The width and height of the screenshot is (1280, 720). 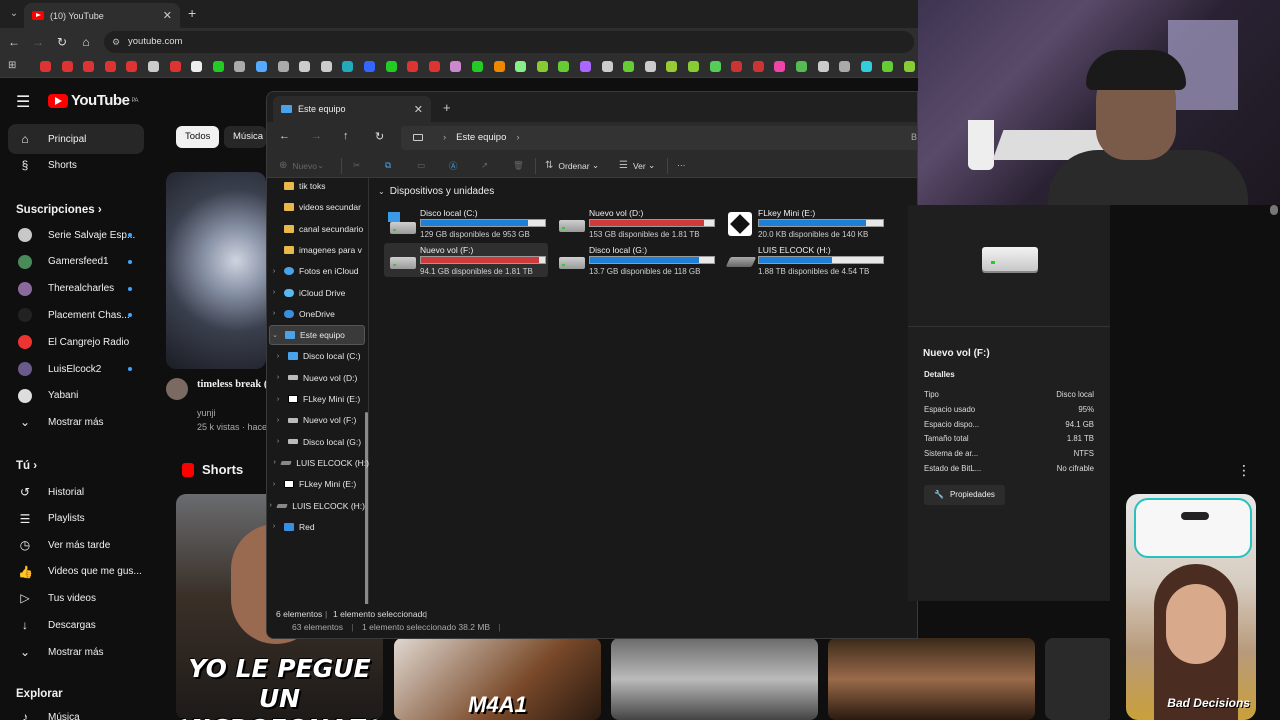 What do you see at coordinates (317, 506) in the screenshot?
I see `nav-item: › LUIS ELCOCK (H:)` at bounding box center [317, 506].